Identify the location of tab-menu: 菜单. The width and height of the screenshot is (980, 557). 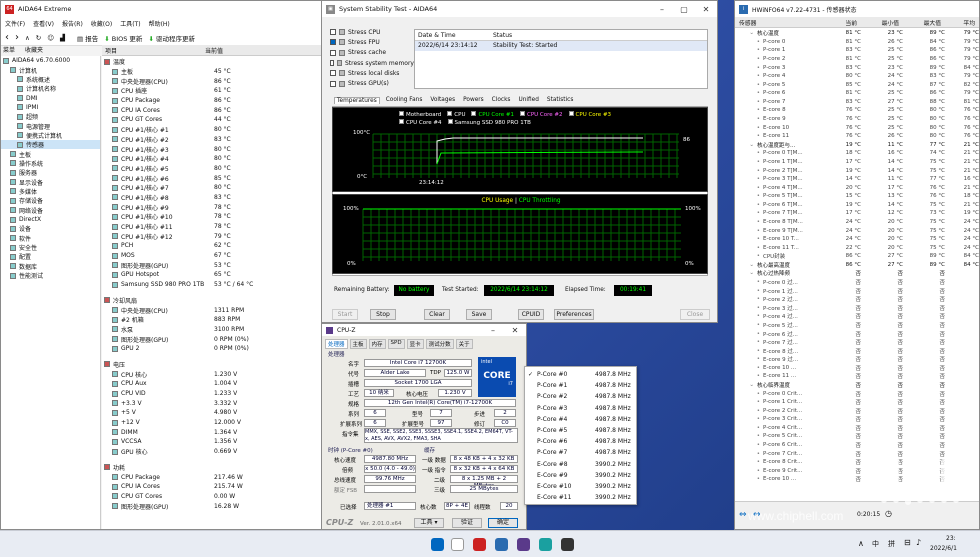
(9, 50).